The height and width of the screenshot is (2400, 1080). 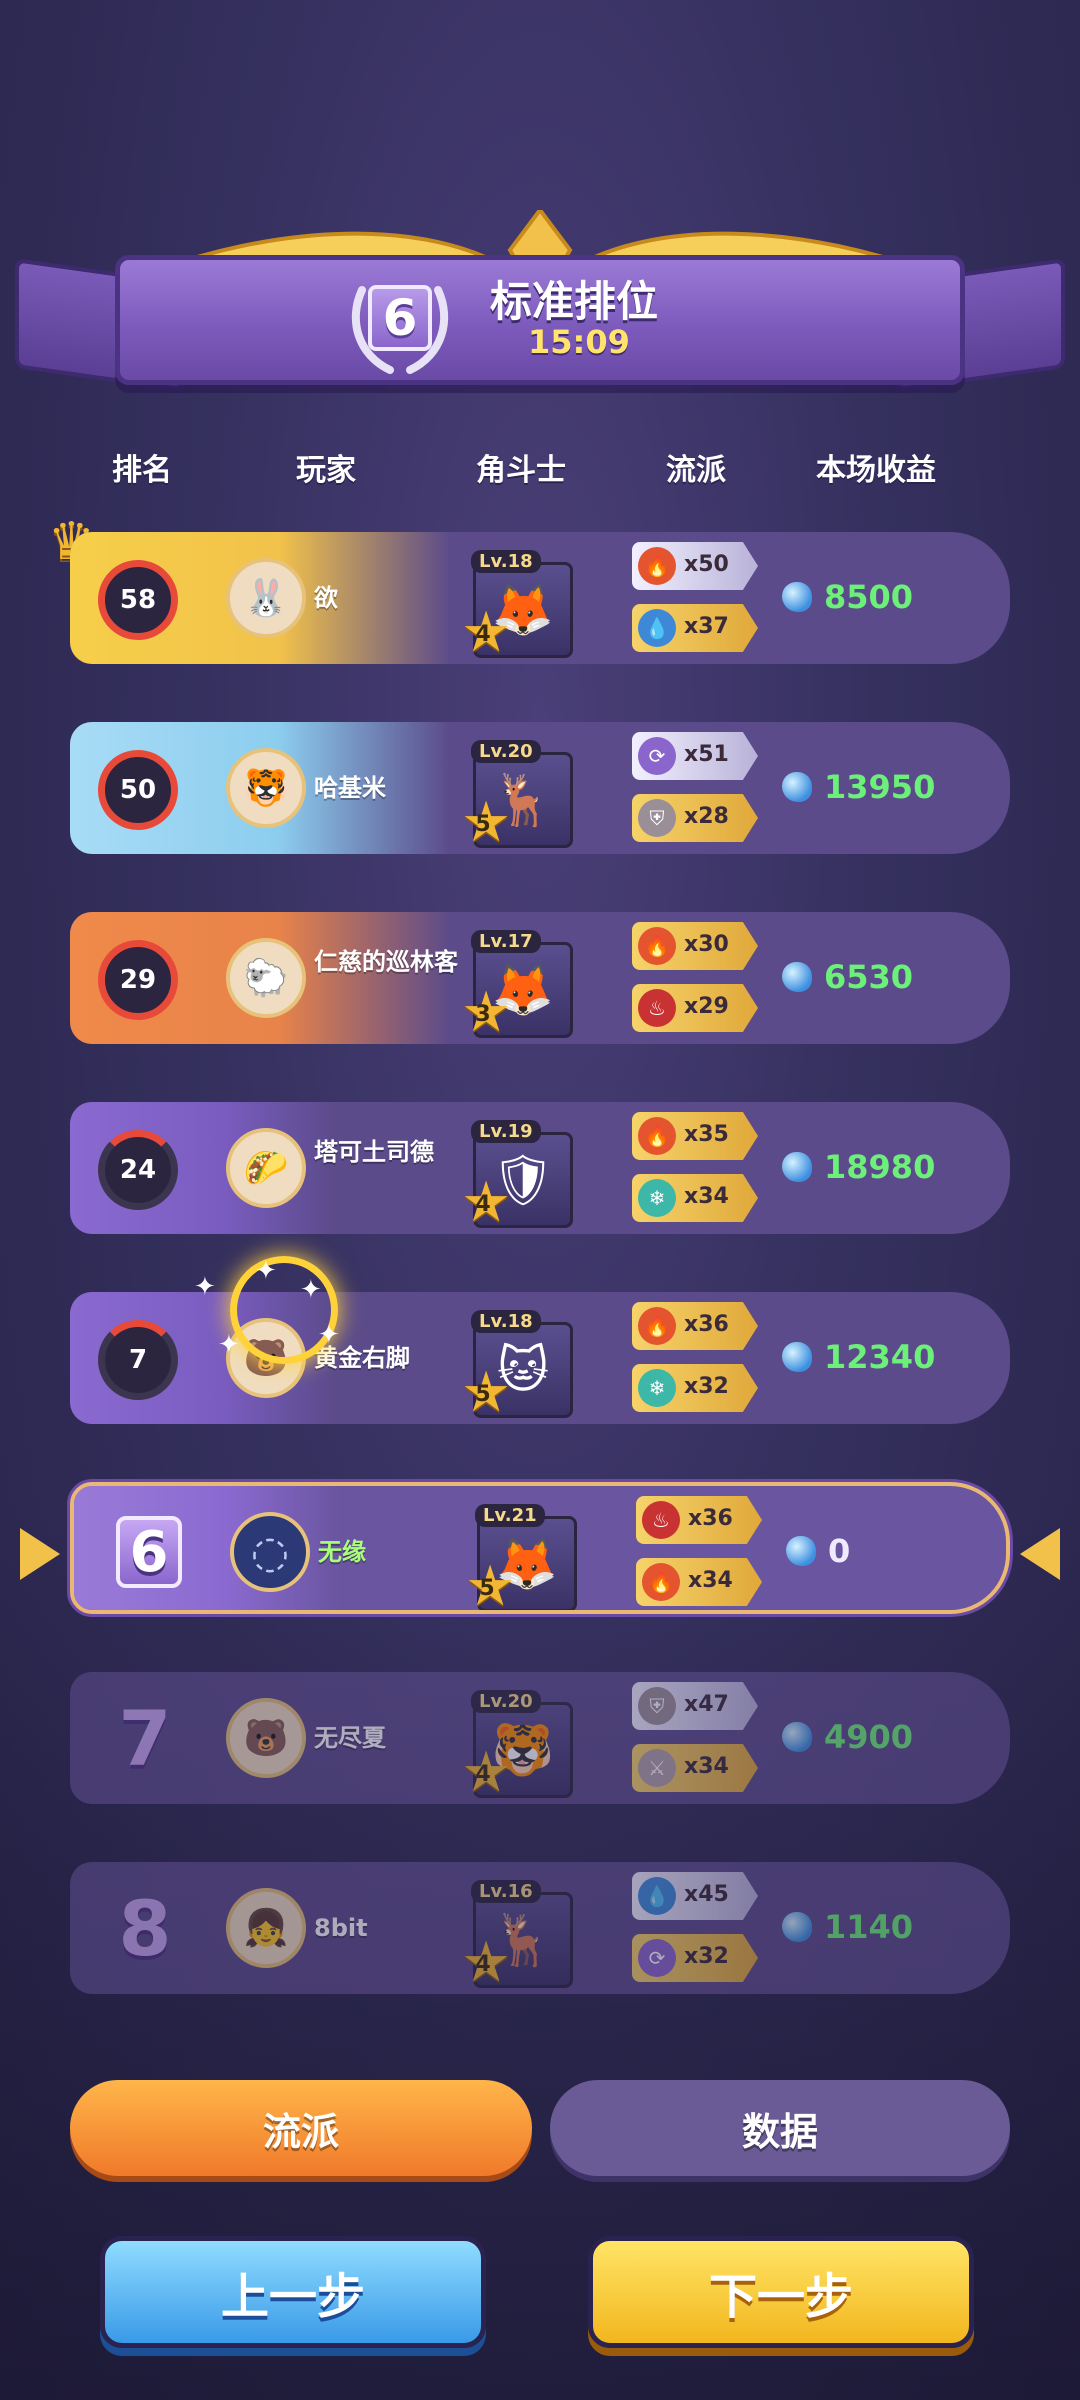 What do you see at coordinates (695, 756) in the screenshot?
I see `trait-badge: ⟳ x51` at bounding box center [695, 756].